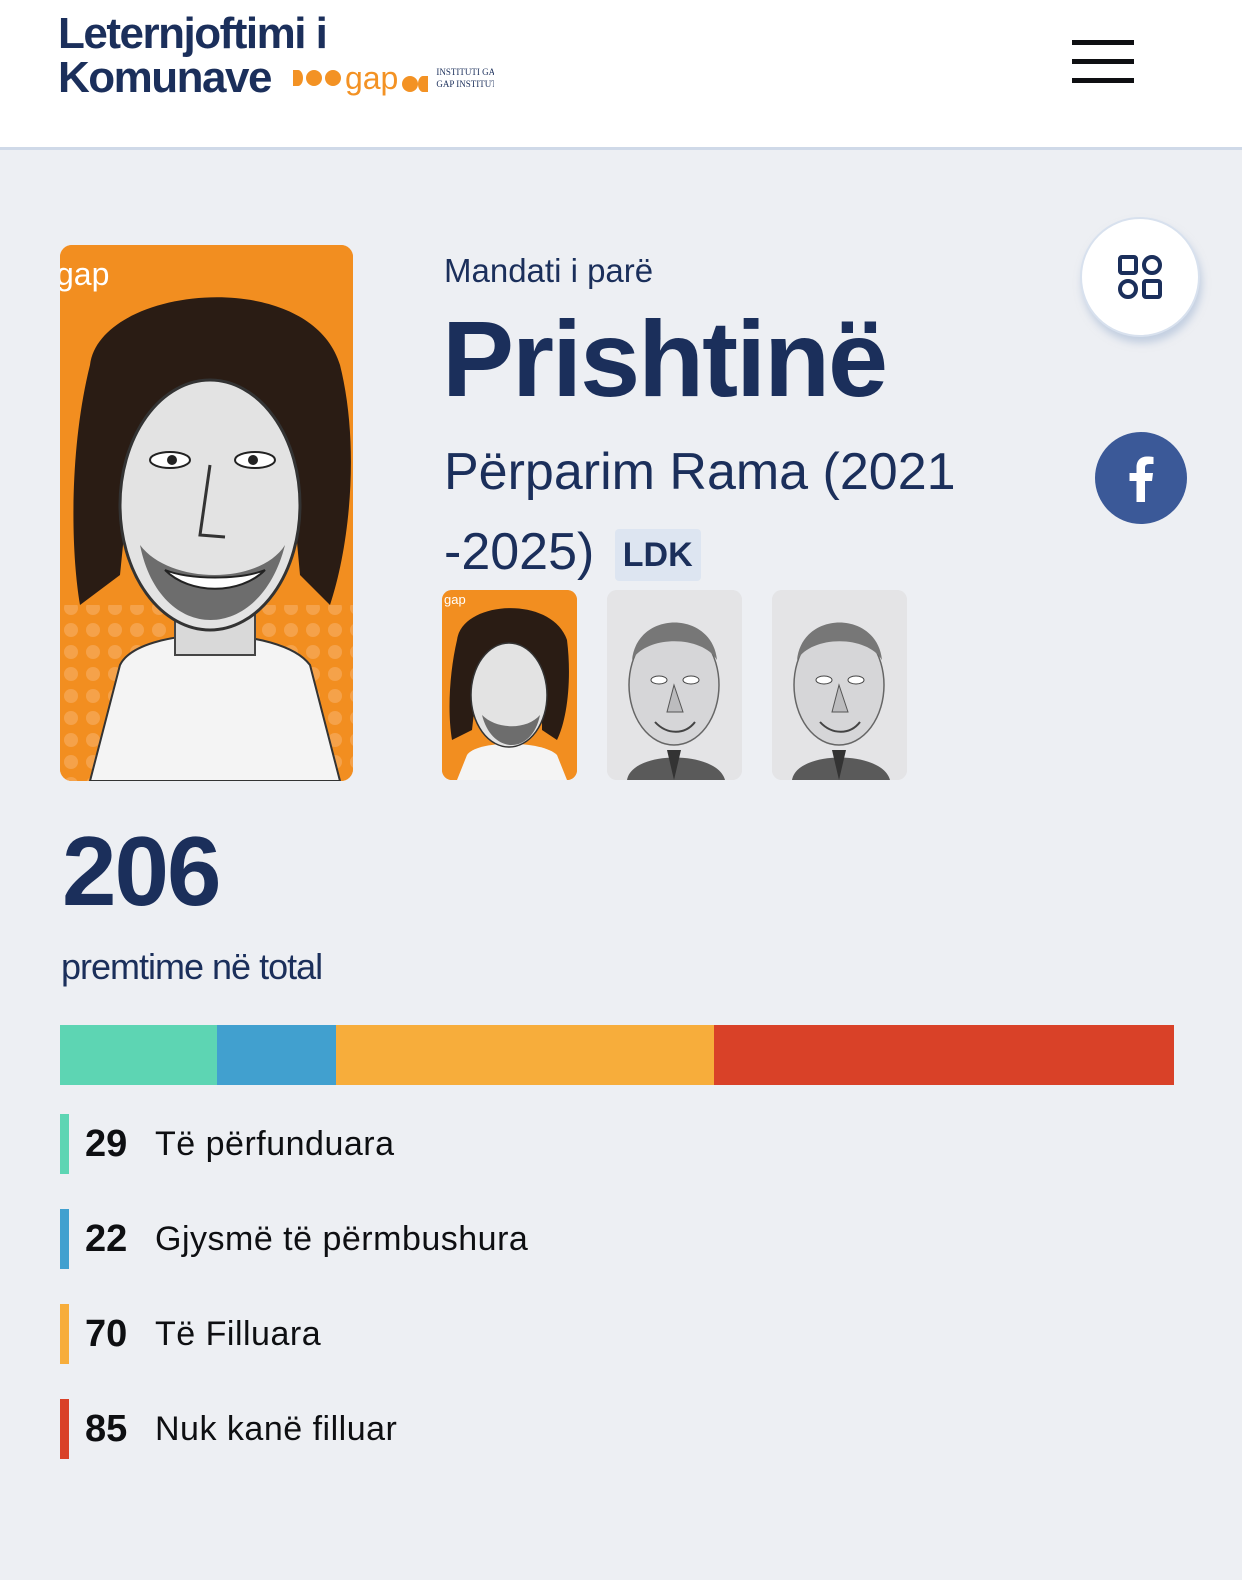 This screenshot has height=1580, width=1242. What do you see at coordinates (465, 78) in the screenshot?
I see `gap-institute-text: INSTITUTI GA GAP INSTITUT` at bounding box center [465, 78].